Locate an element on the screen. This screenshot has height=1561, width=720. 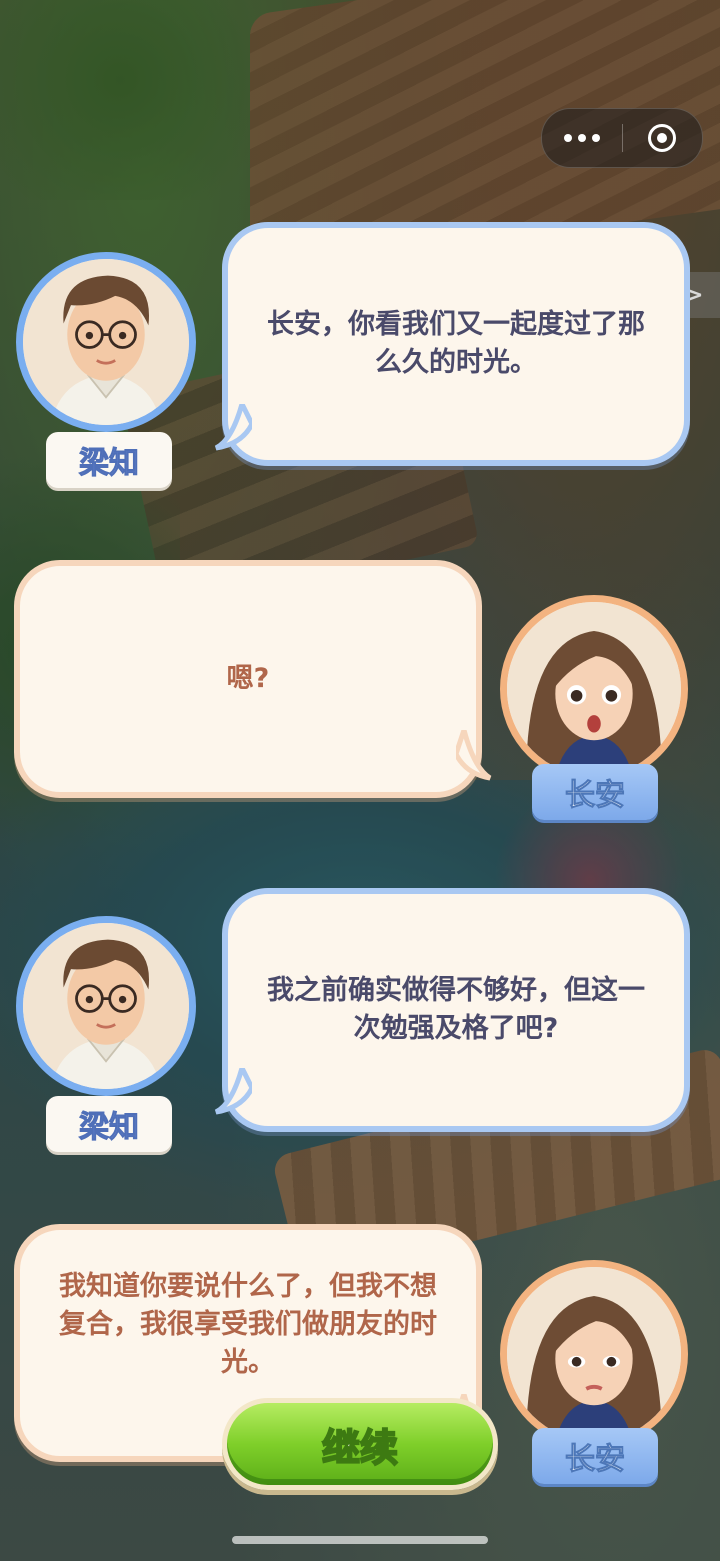
dialogue-text: 长安，你看我们又一起度过了那么久的时光。 is located at coordinates (456, 343).